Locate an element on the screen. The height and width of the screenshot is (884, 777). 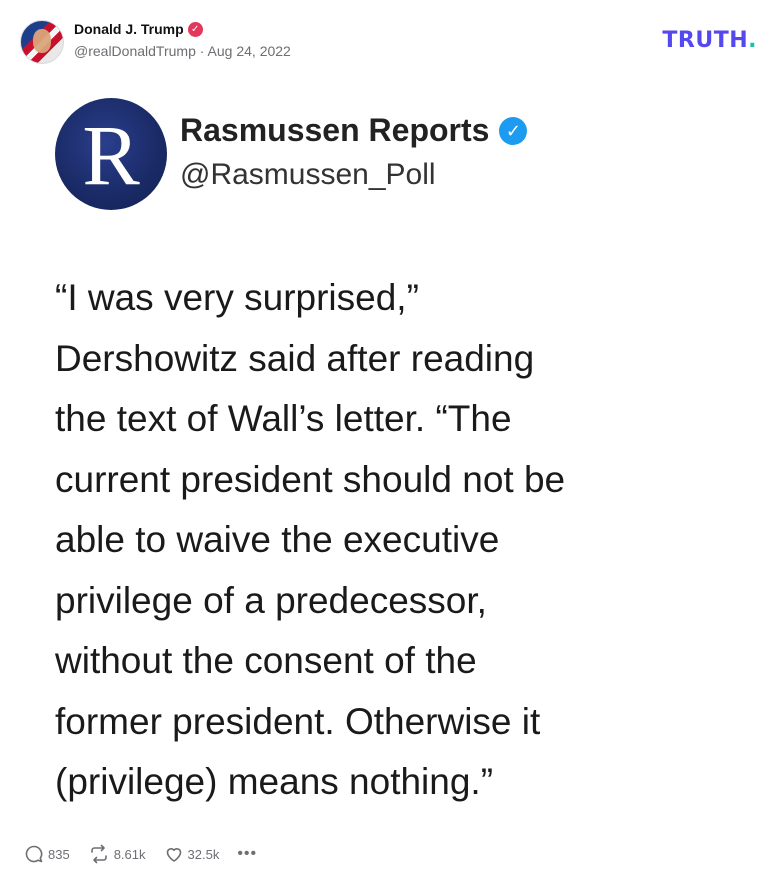
avatar is located at coordinates (42, 42).